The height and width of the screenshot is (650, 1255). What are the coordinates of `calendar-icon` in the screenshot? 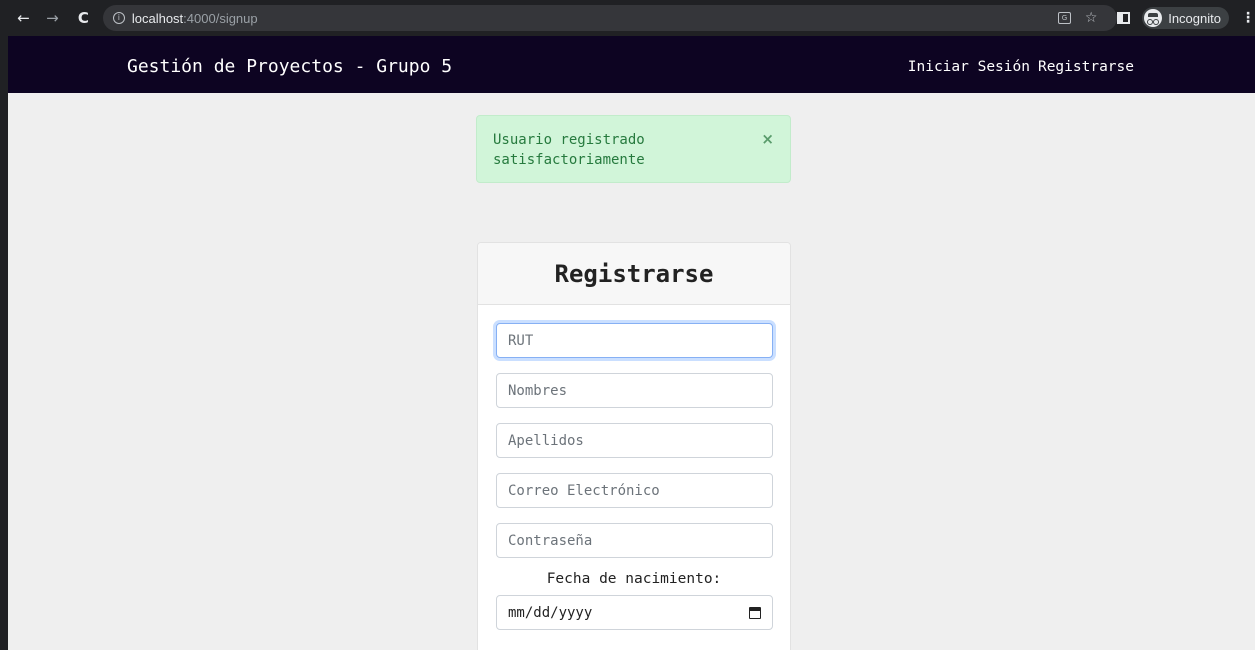 It's located at (755, 612).